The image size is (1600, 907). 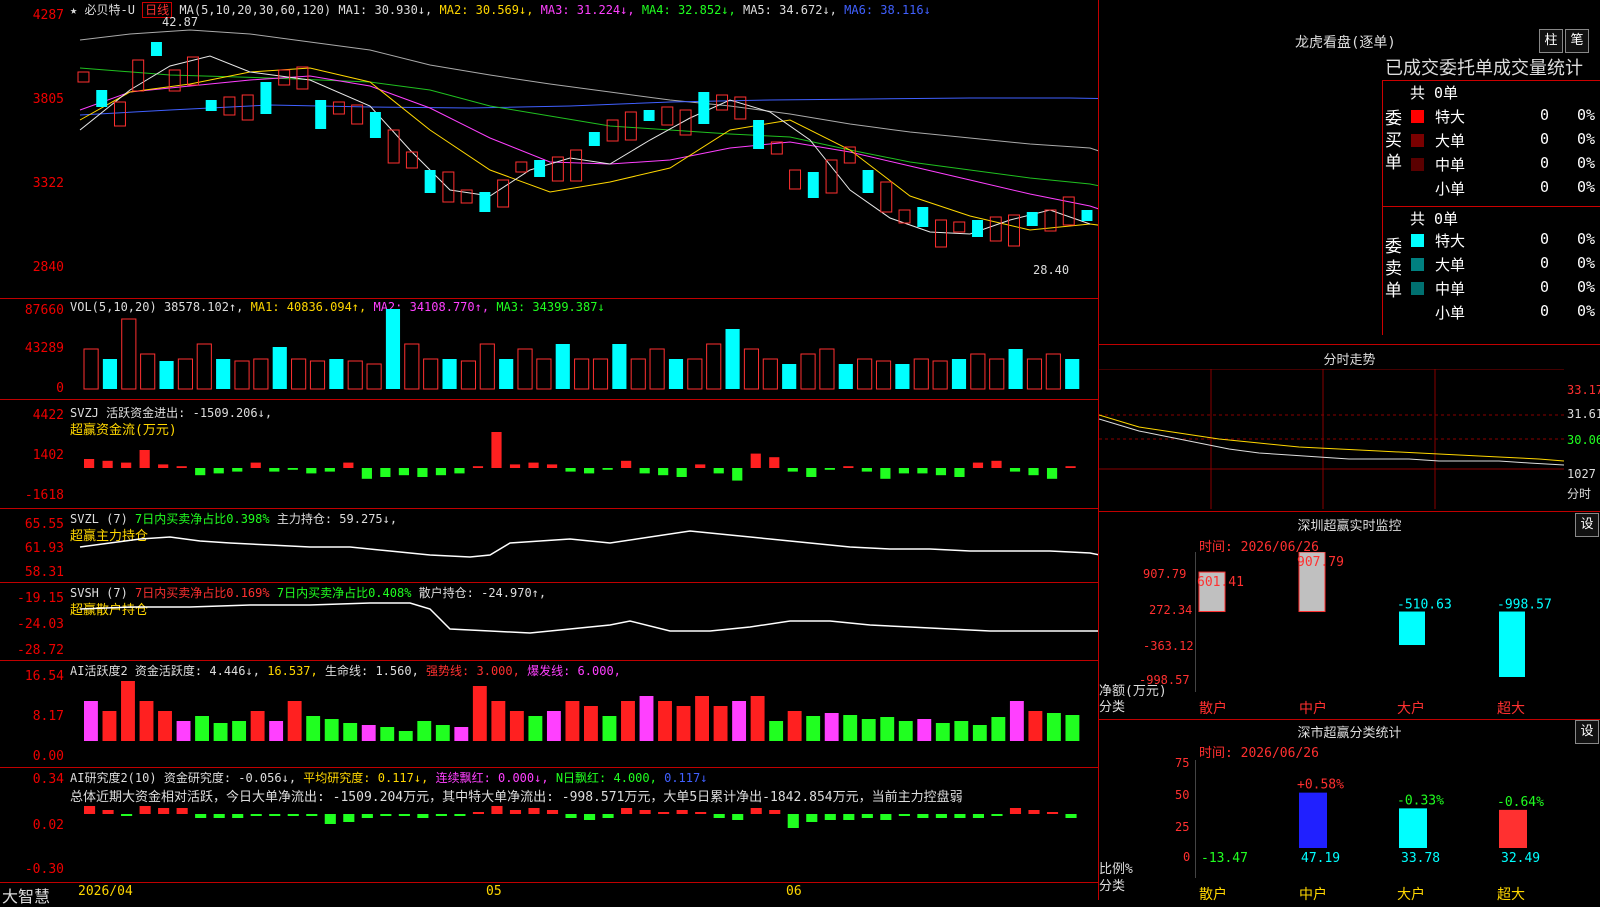 I want to click on intraday-panel: 分时走势 33.17 31.61 30.06 1027 分时, so click(x=1349, y=428).